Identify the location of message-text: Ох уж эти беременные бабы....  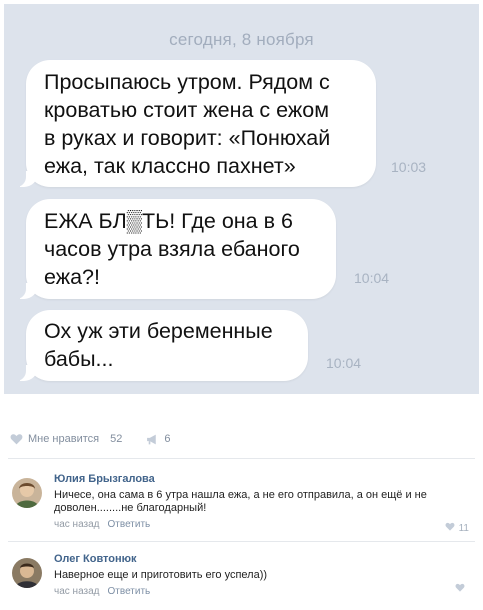
(158, 345).